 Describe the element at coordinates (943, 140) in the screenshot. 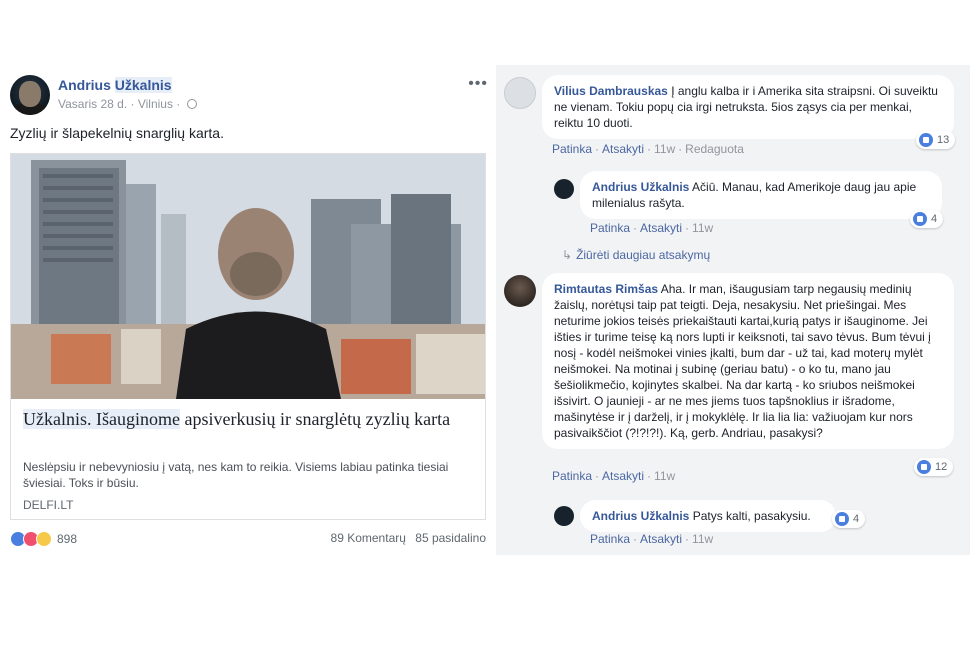

I see `like-count-value: 13` at that location.